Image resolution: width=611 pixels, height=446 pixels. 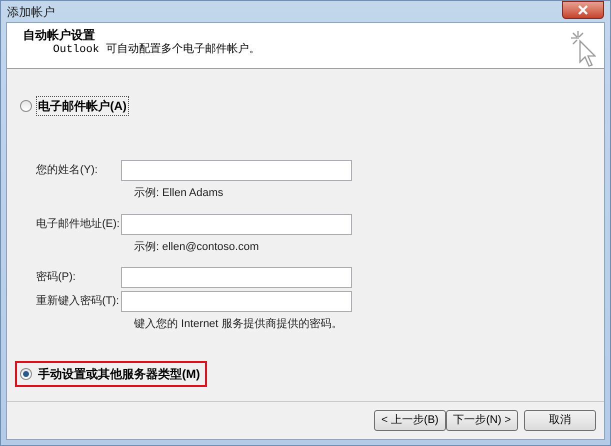 I want to click on field-hint: 示例: ellen@contoso.com, so click(x=197, y=247).